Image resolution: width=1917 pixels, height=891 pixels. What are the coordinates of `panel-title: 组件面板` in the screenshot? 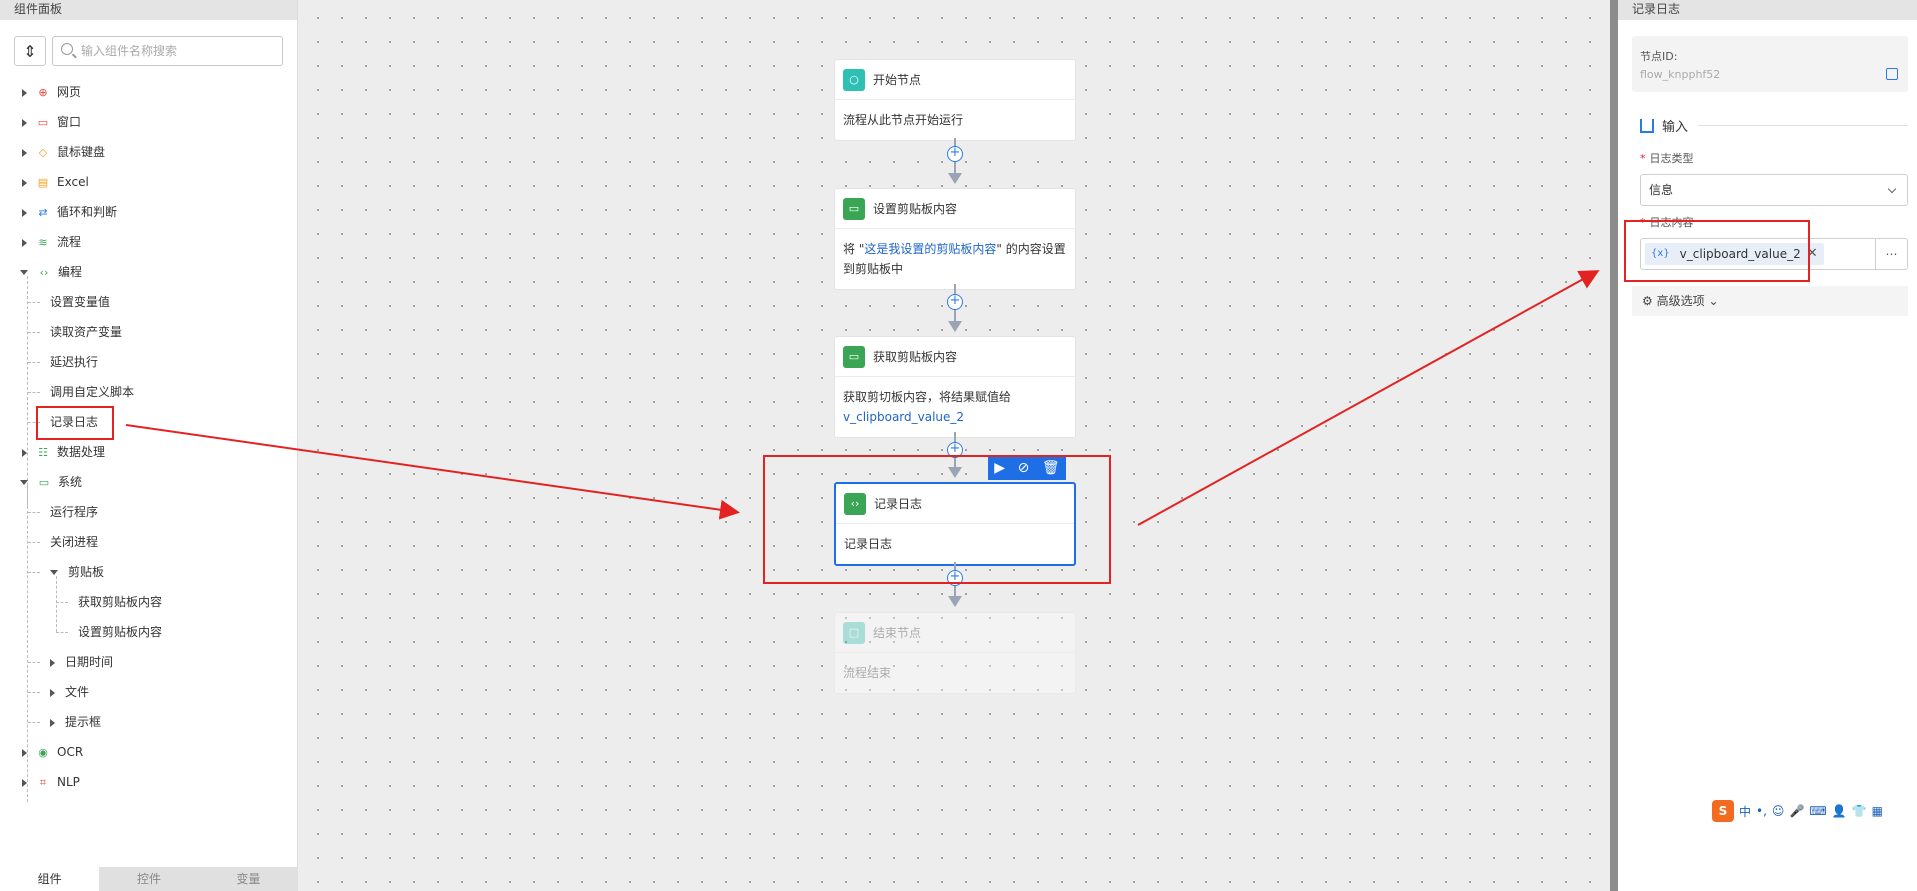 It's located at (148, 10).